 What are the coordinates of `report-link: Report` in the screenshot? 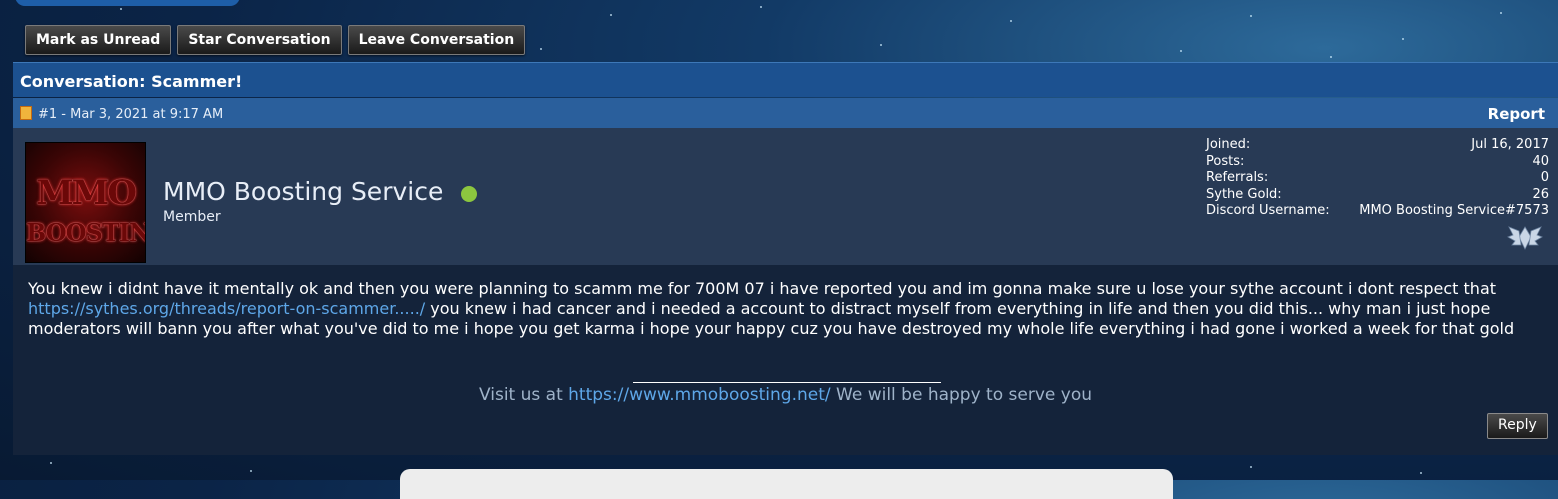 It's located at (1516, 114).